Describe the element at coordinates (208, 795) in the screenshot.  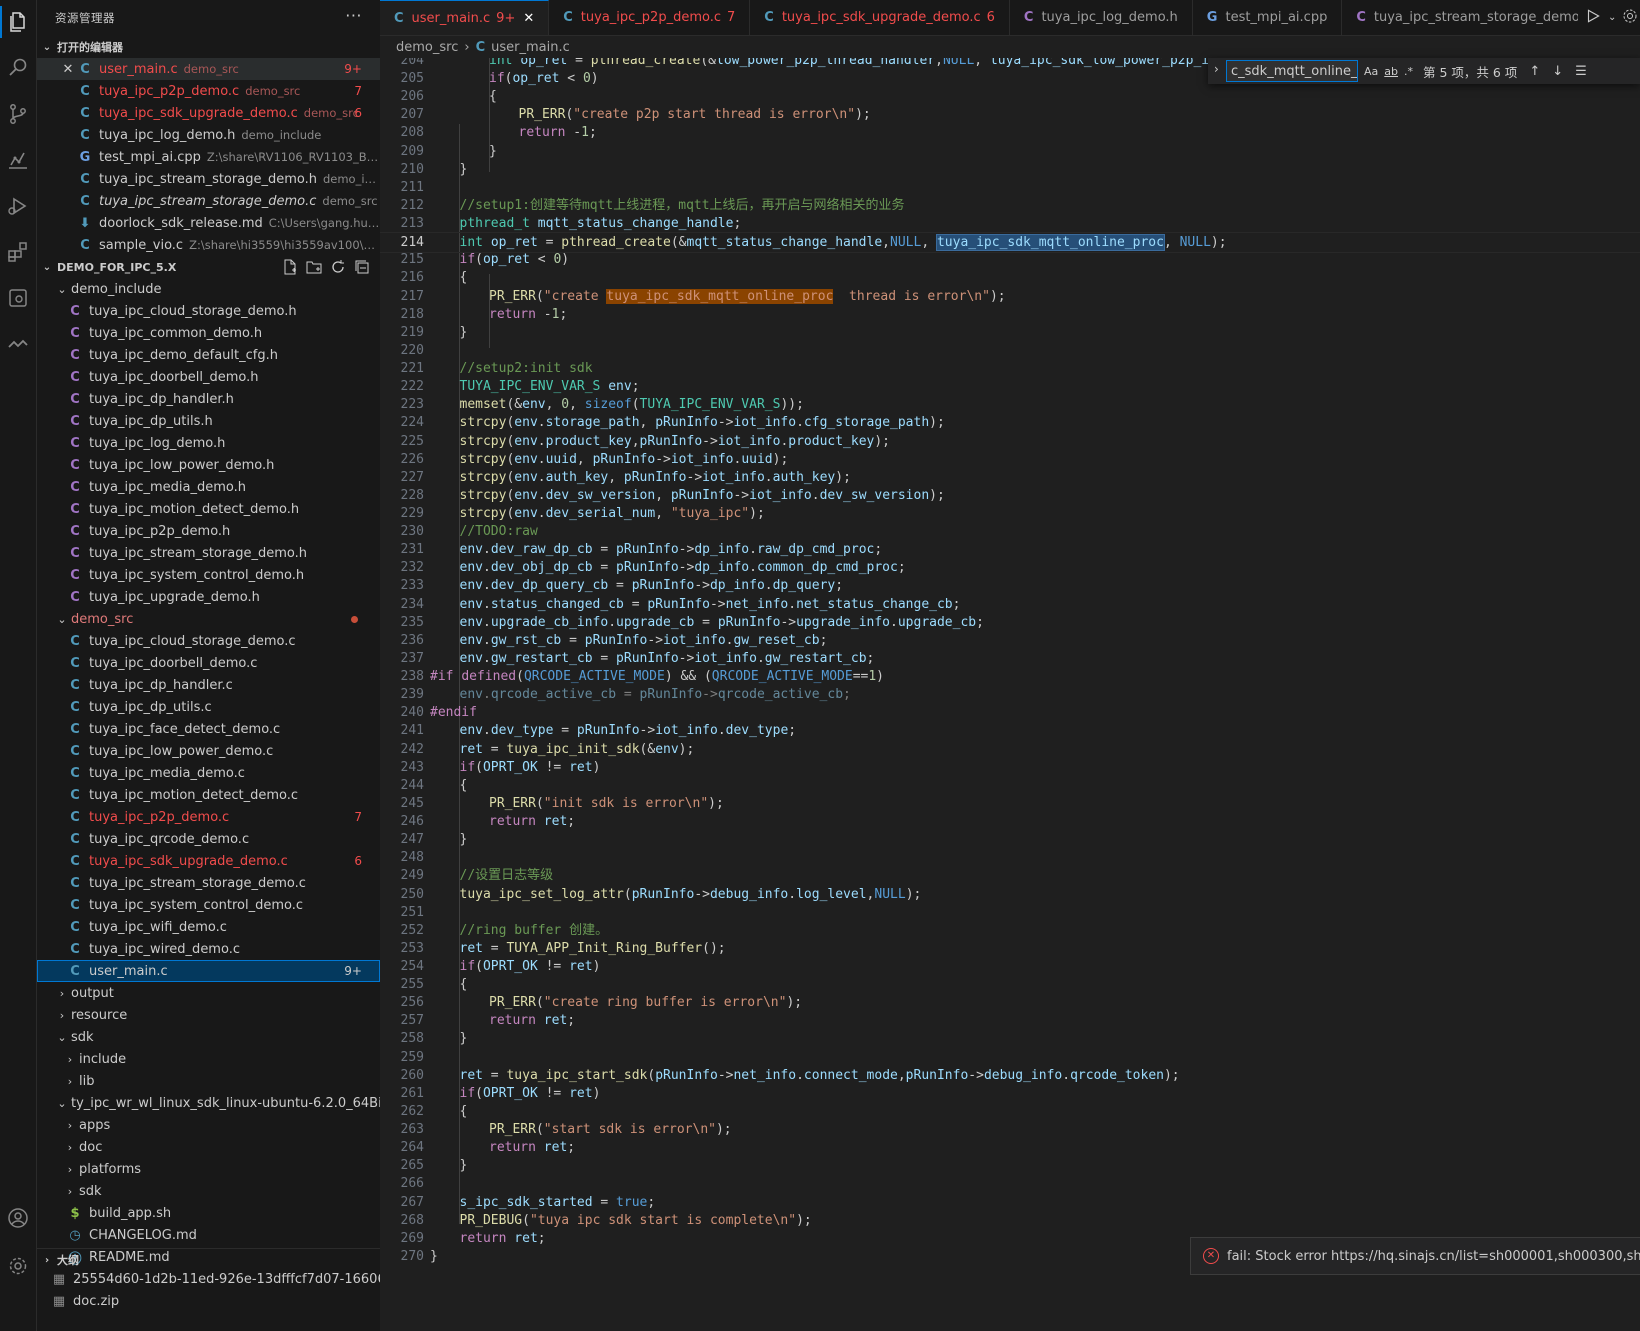
I see `file-item: Ctuya_ipc_motion_detect_demo.c` at that location.